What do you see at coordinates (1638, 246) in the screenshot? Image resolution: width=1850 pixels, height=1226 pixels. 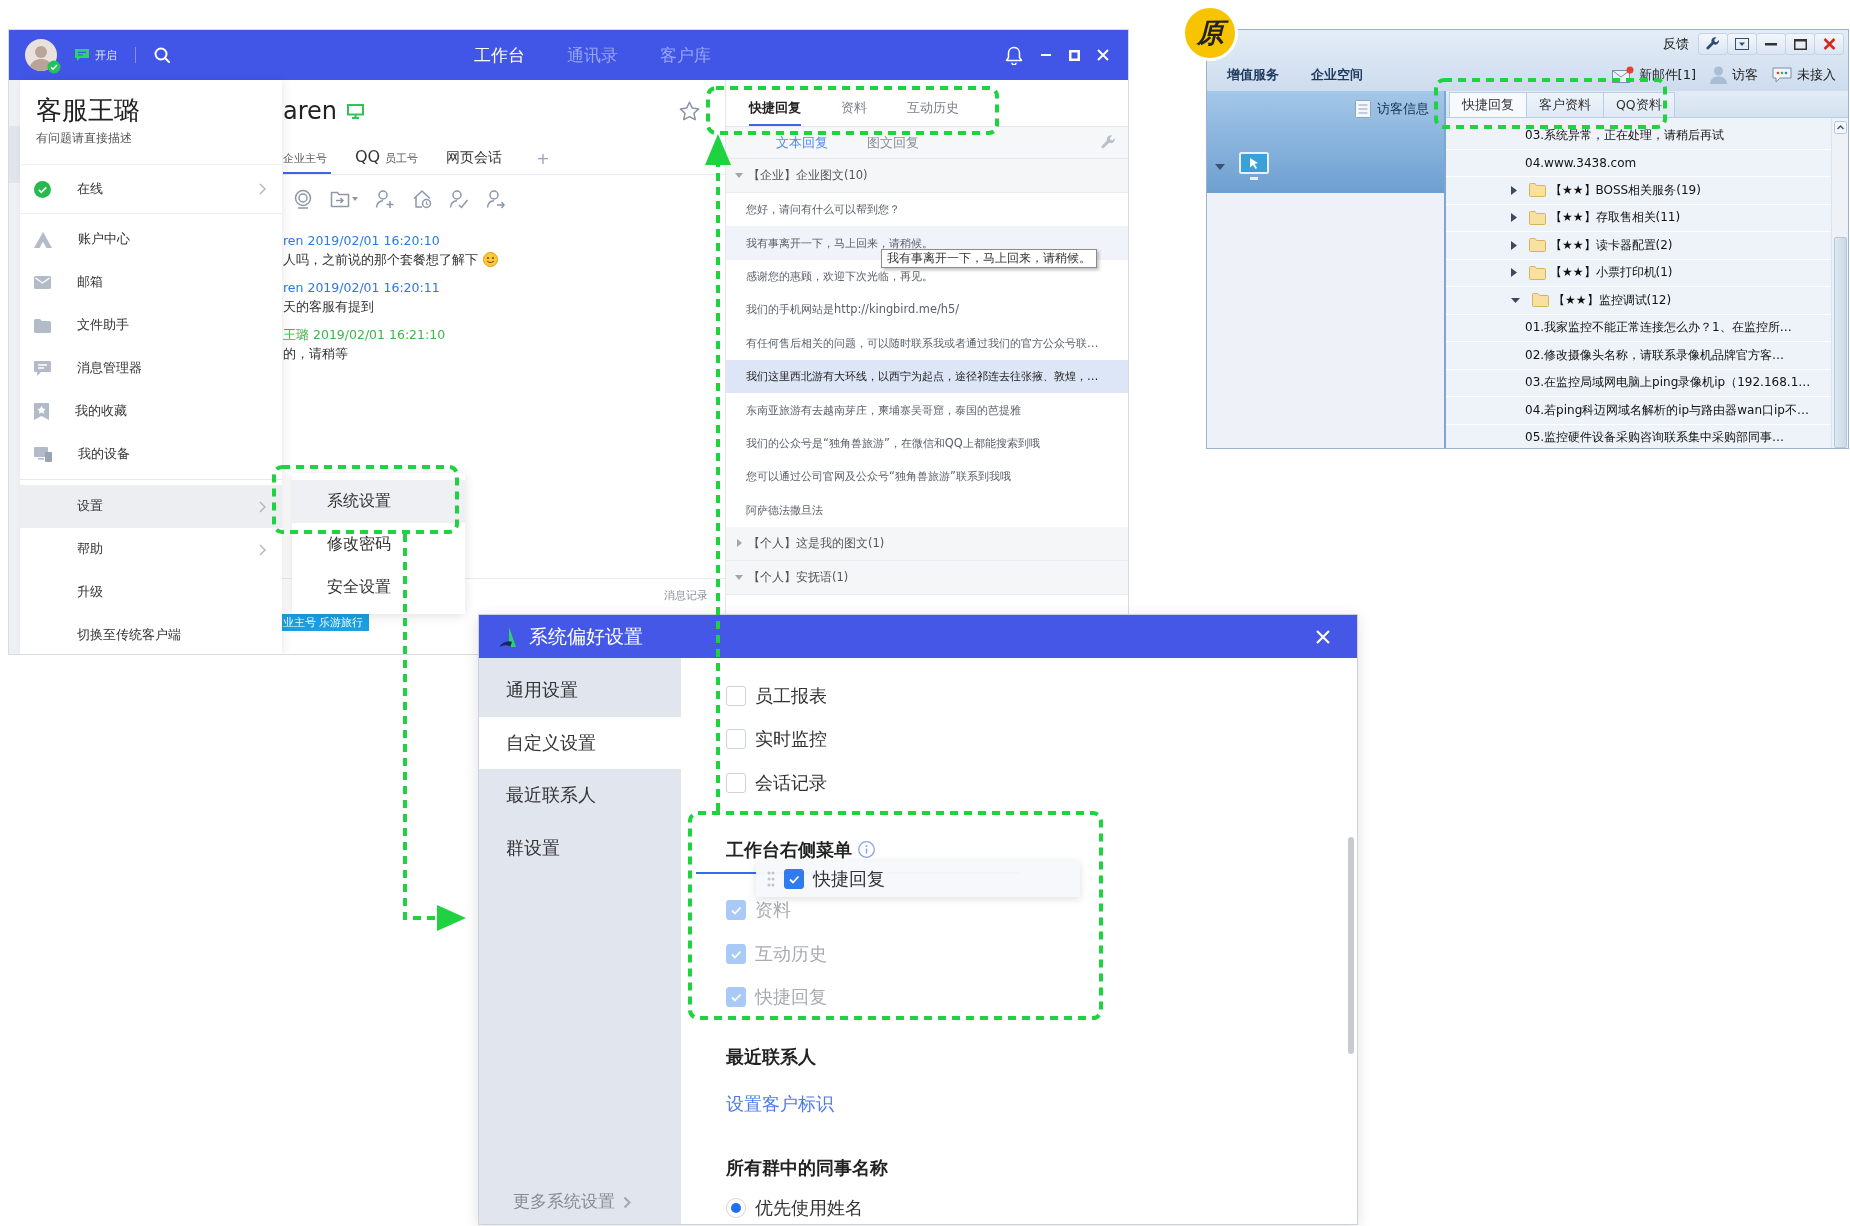 I see `folder-row: 【★★】读卡器配置(2)` at bounding box center [1638, 246].